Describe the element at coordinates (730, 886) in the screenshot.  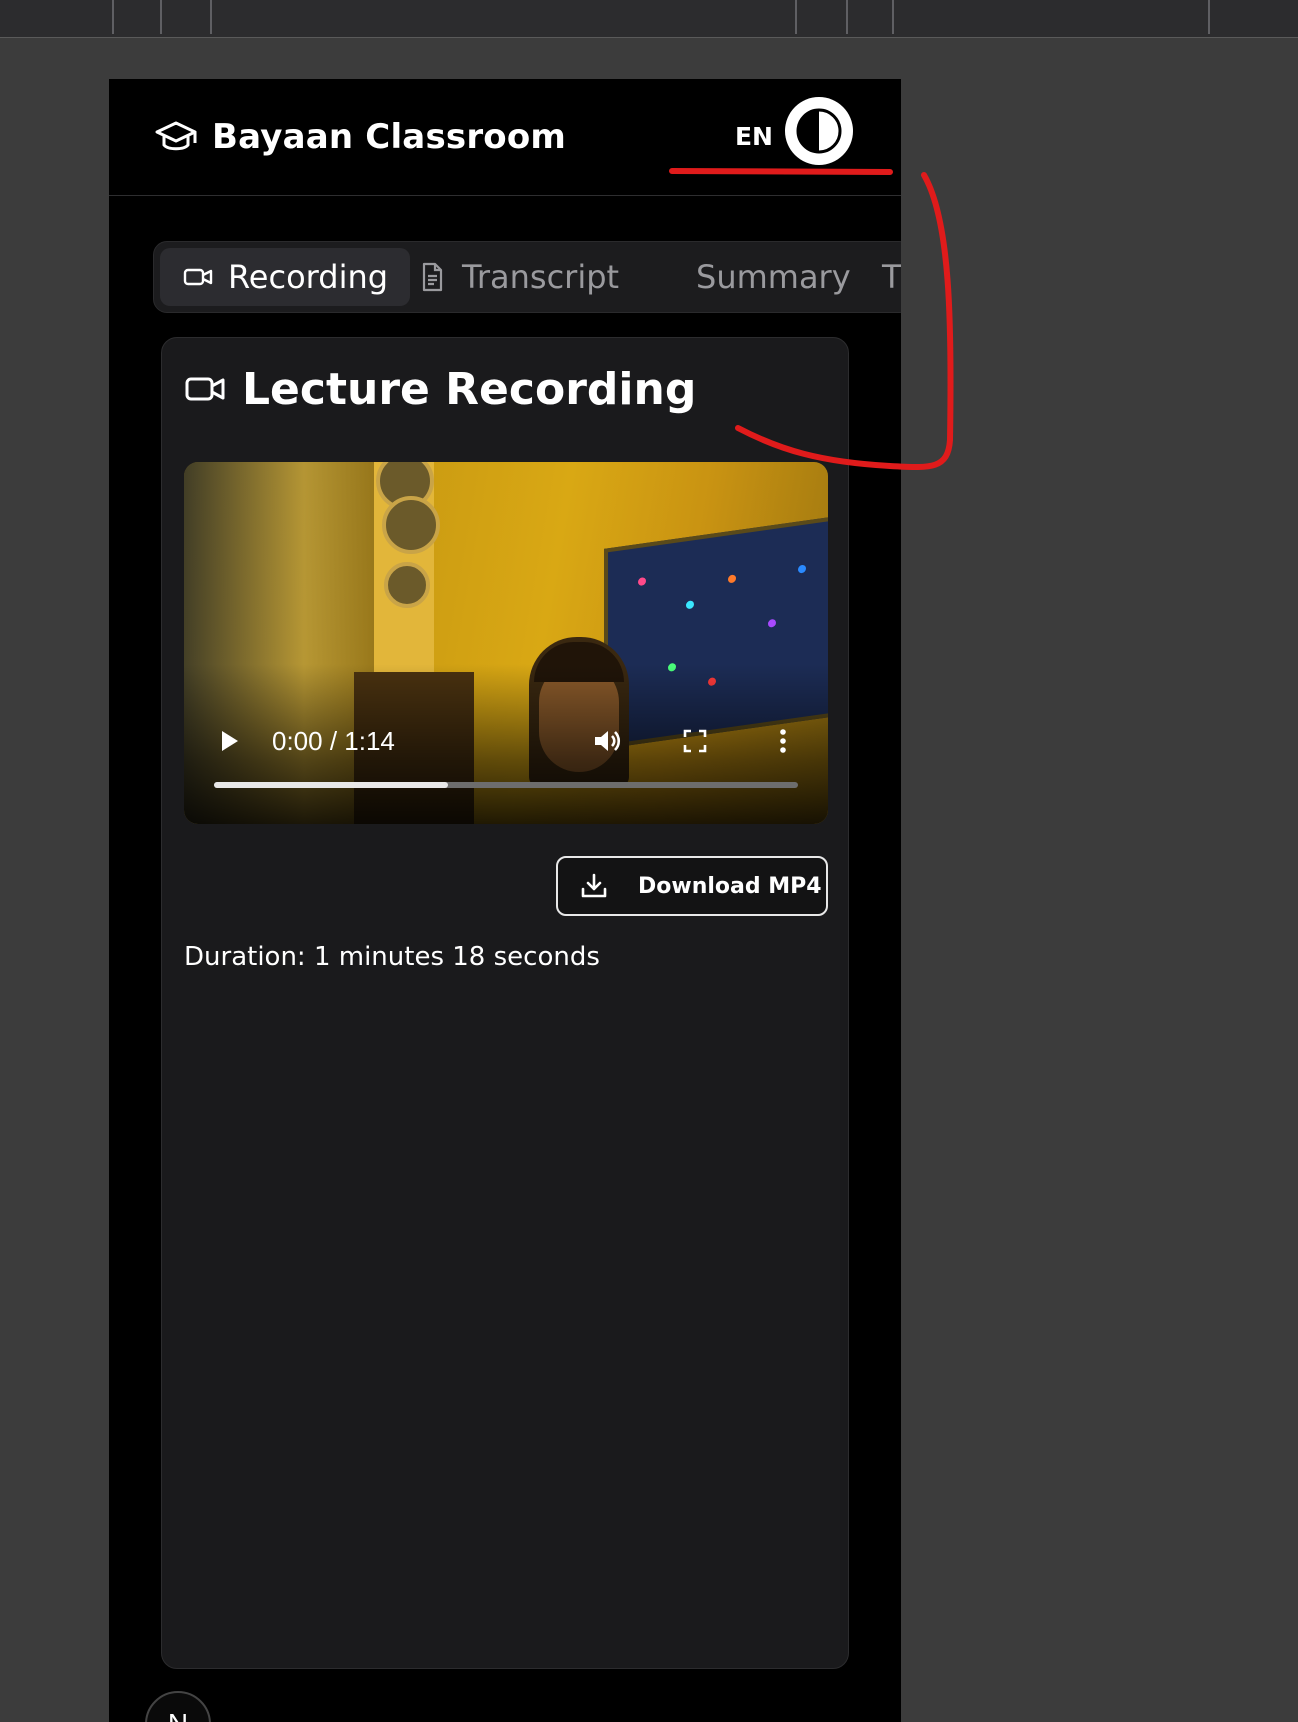
I see `download-label: Download MP4` at that location.